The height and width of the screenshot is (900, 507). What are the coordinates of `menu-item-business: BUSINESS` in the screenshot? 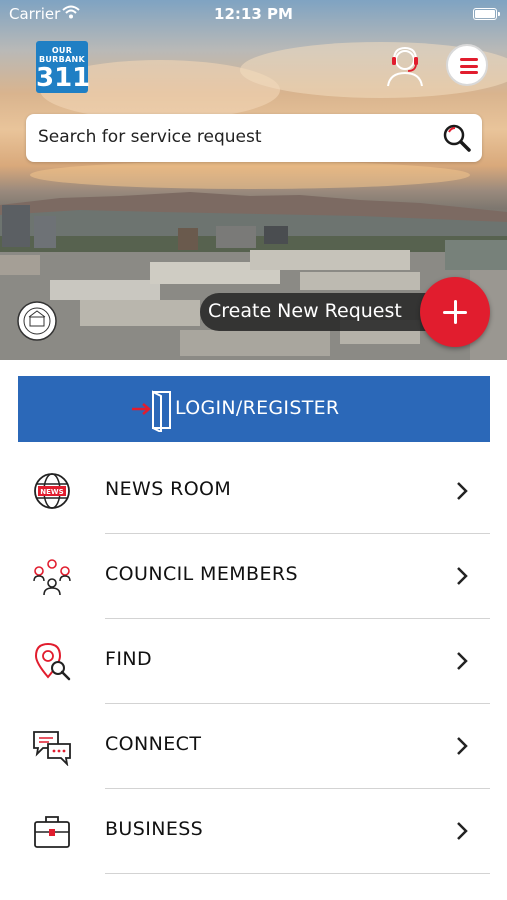 It's located at (253, 831).